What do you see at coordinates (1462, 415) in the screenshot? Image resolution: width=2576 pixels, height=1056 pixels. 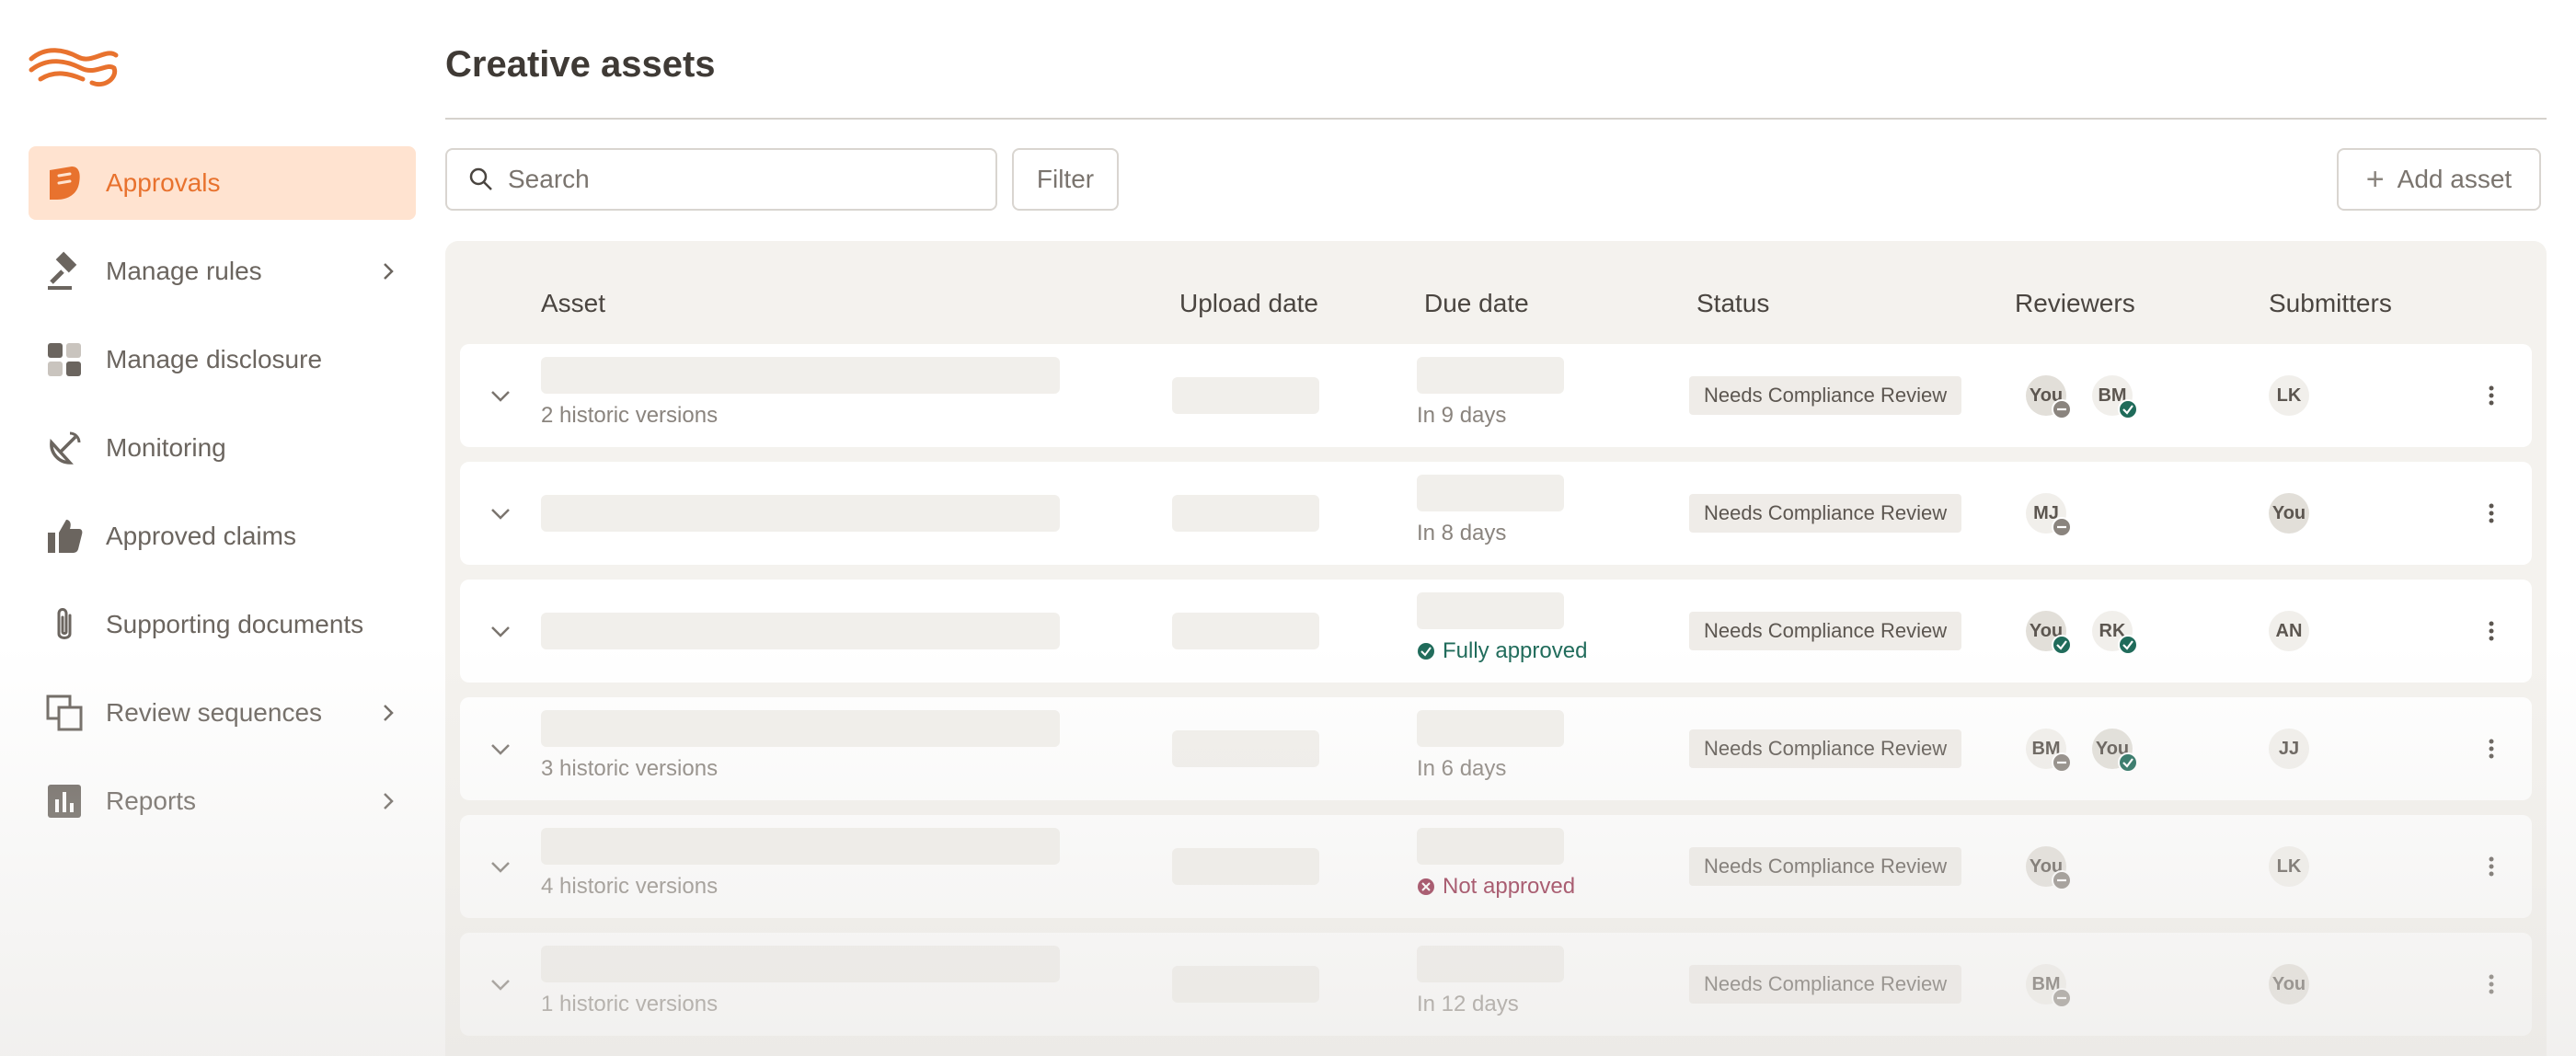 I see `due-label: In 9 days` at bounding box center [1462, 415].